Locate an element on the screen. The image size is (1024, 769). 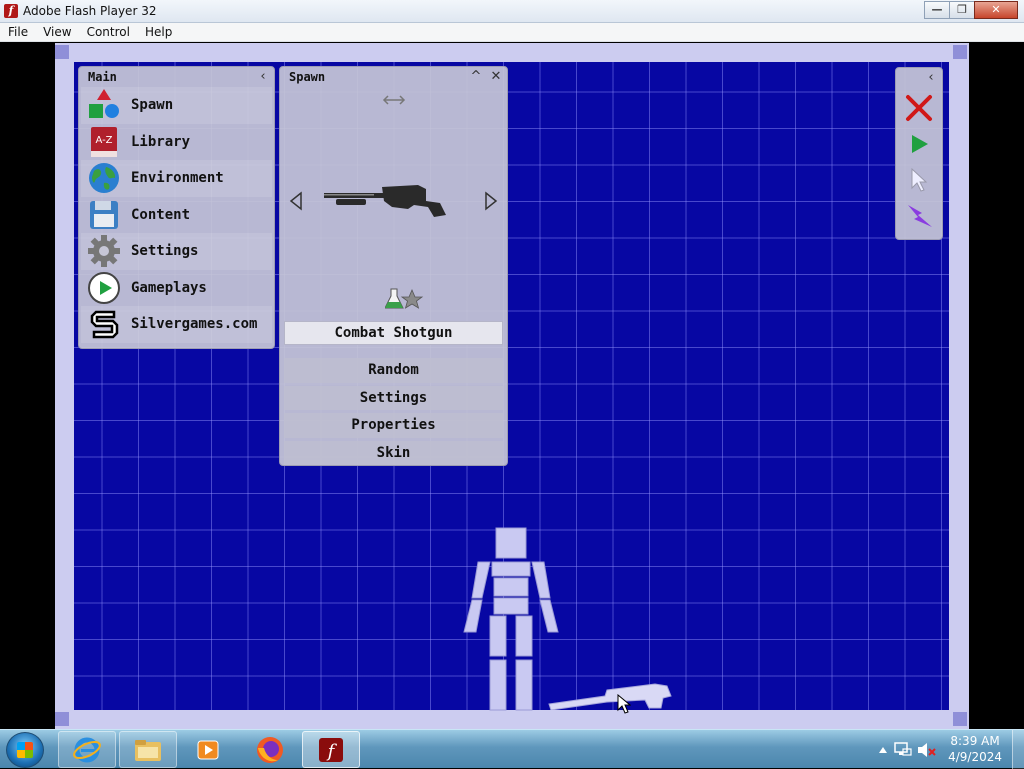
main-item-spawn: Spawn is located at coordinates (176, 105).